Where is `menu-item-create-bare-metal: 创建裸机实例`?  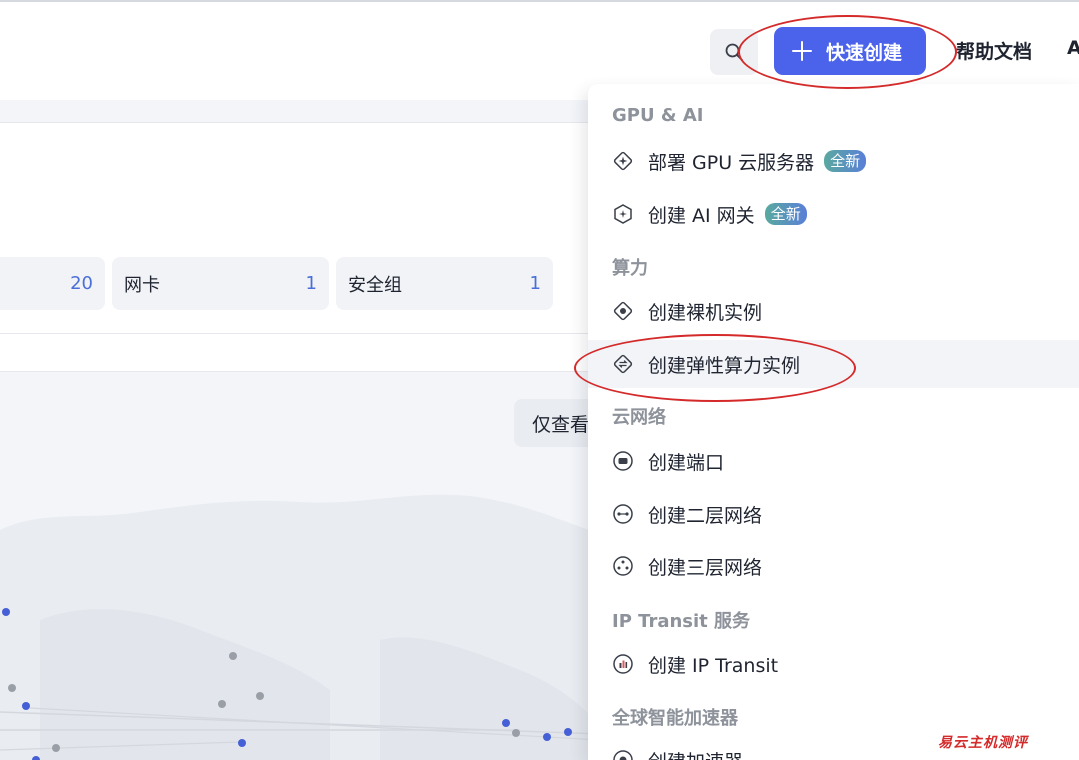
menu-item-create-bare-metal: 创建裸机实例 is located at coordinates (833, 311).